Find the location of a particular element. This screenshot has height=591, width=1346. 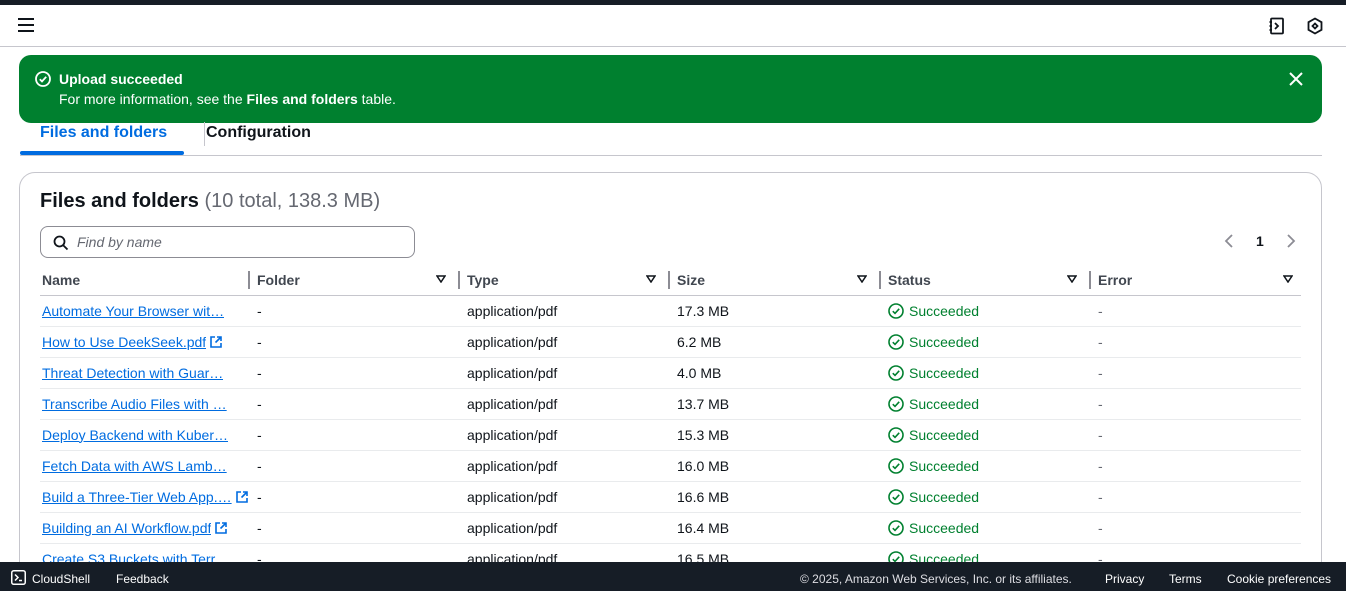

column-label: Size is located at coordinates (691, 279).